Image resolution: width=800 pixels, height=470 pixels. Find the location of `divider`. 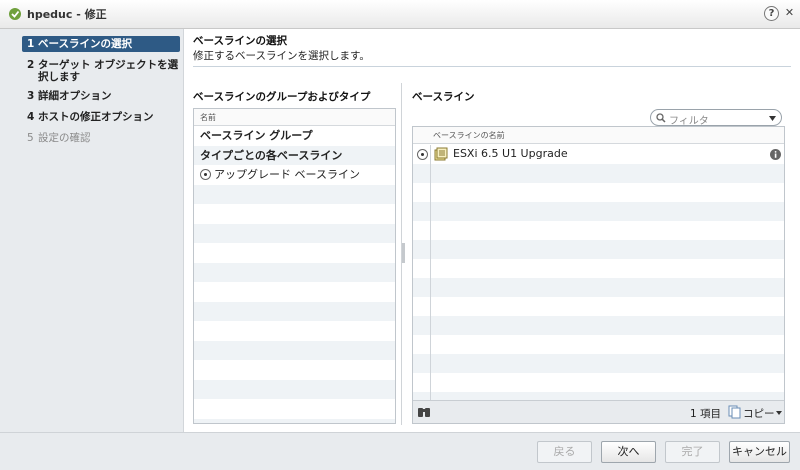

divider is located at coordinates (492, 66).